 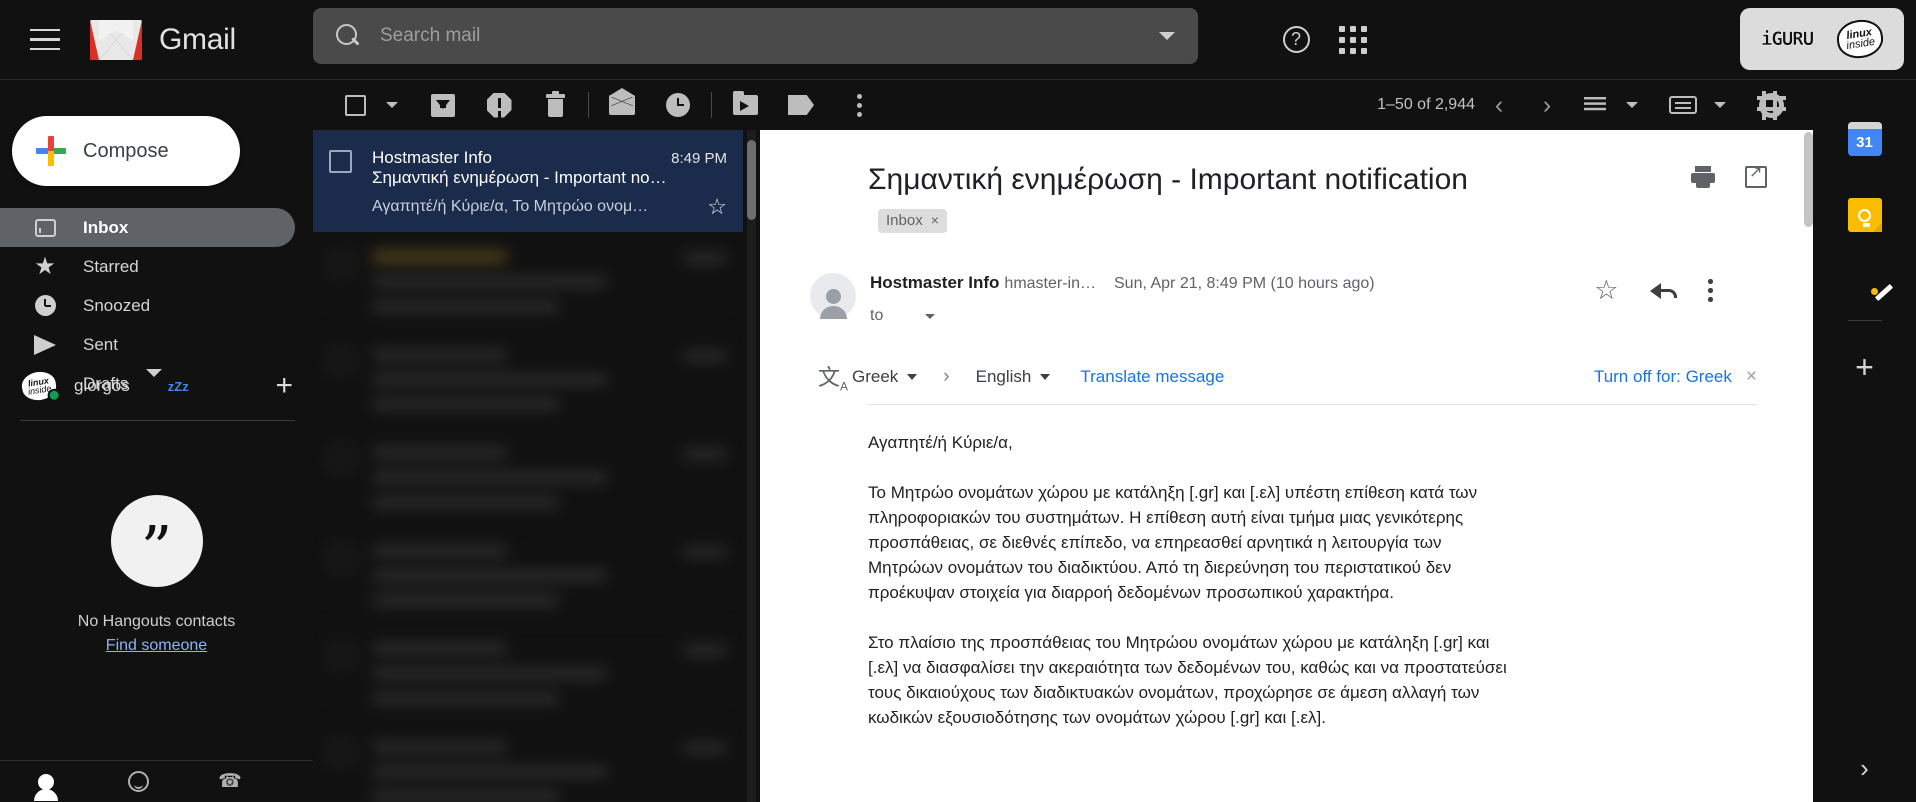 I want to click on hangouts-tab-emoji, so click(x=138, y=781).